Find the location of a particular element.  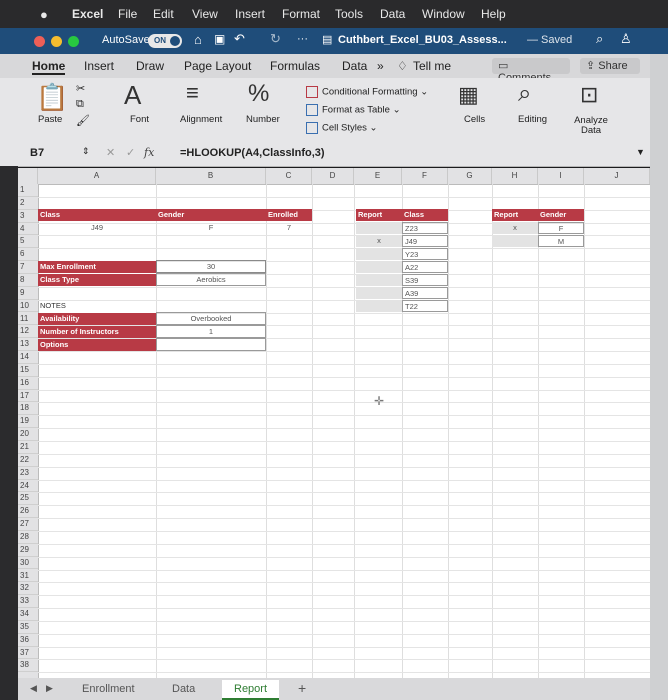

row-header: 15 is located at coordinates (28, 370).